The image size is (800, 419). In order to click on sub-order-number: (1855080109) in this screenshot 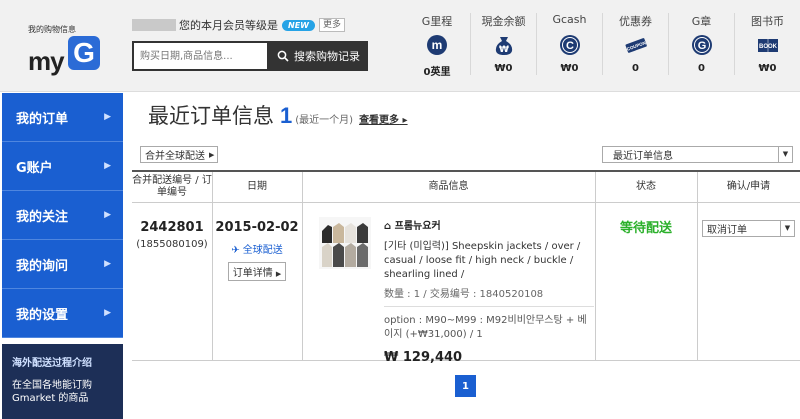, I will do `click(172, 244)`.